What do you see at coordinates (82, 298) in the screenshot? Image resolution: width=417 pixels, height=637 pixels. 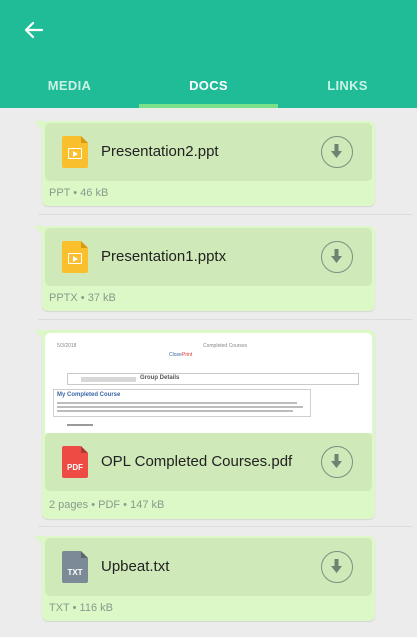 I see `file-meta: PPTX • 37 kB` at bounding box center [82, 298].